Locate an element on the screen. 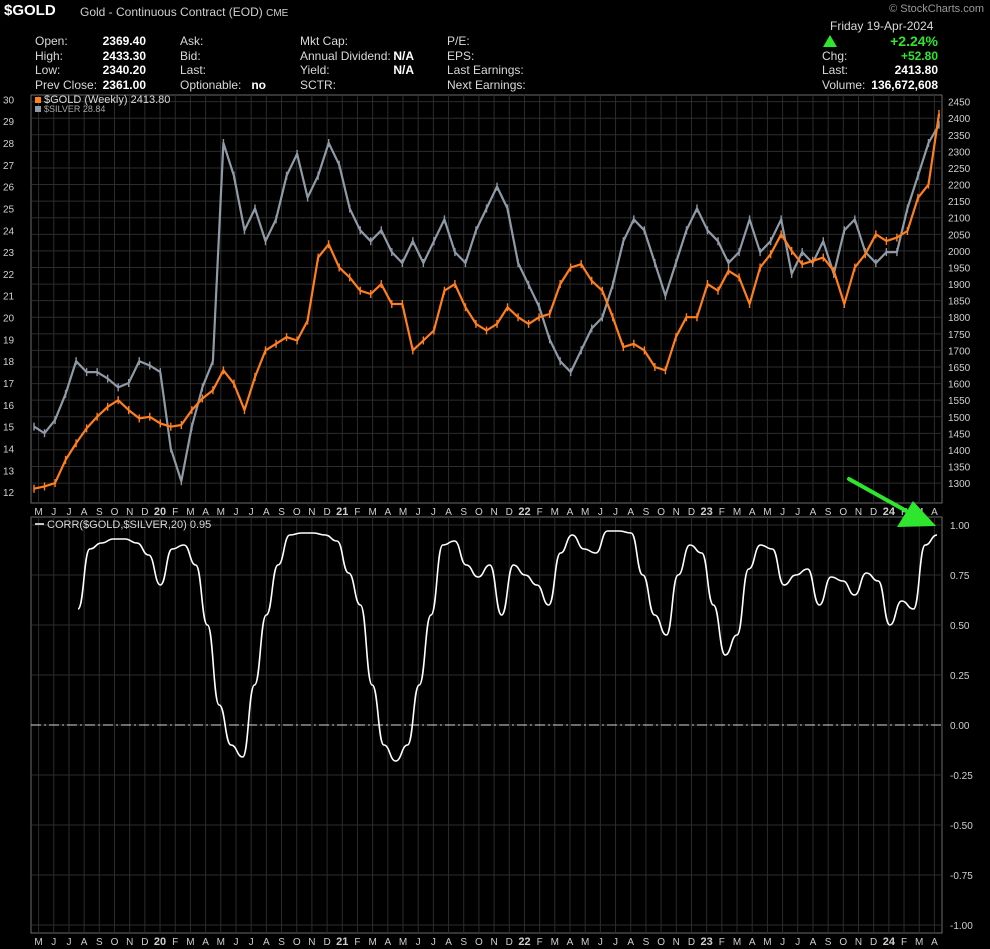  gold-axis-tick: 1600 is located at coordinates (959, 385).